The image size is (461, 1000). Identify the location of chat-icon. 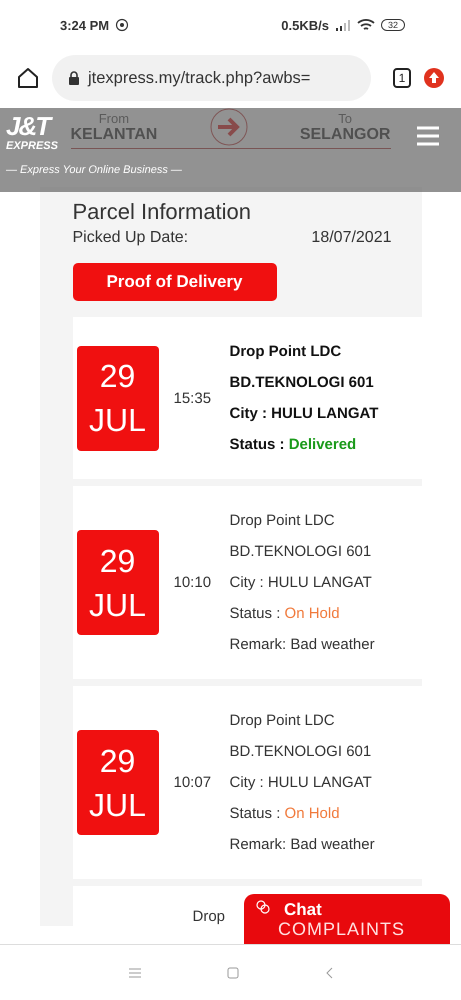
(263, 907).